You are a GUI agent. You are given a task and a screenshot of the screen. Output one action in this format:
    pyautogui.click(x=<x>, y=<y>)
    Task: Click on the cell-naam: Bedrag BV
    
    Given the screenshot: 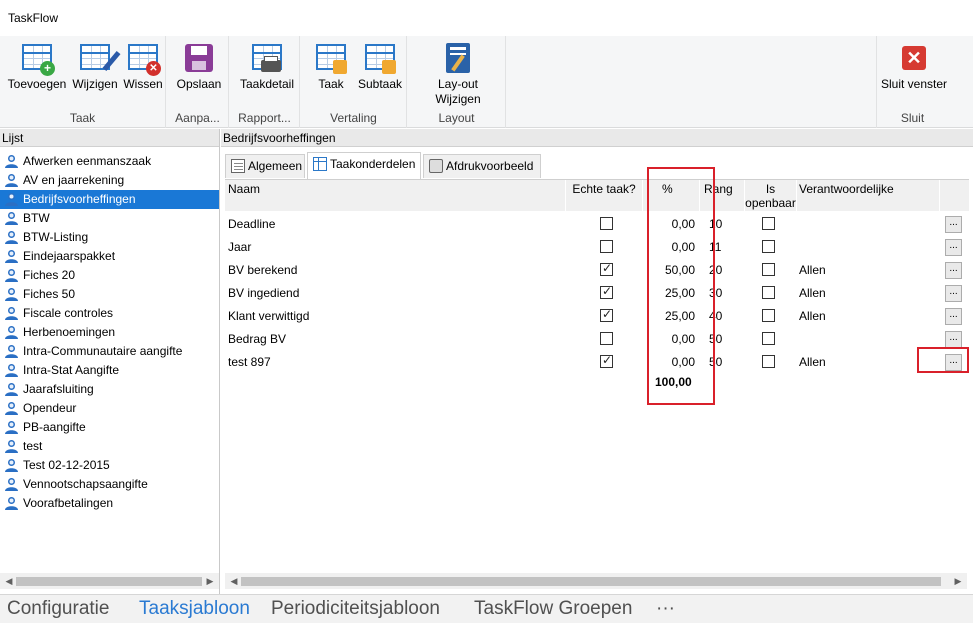 What is the action you would take?
    pyautogui.click(x=257, y=339)
    